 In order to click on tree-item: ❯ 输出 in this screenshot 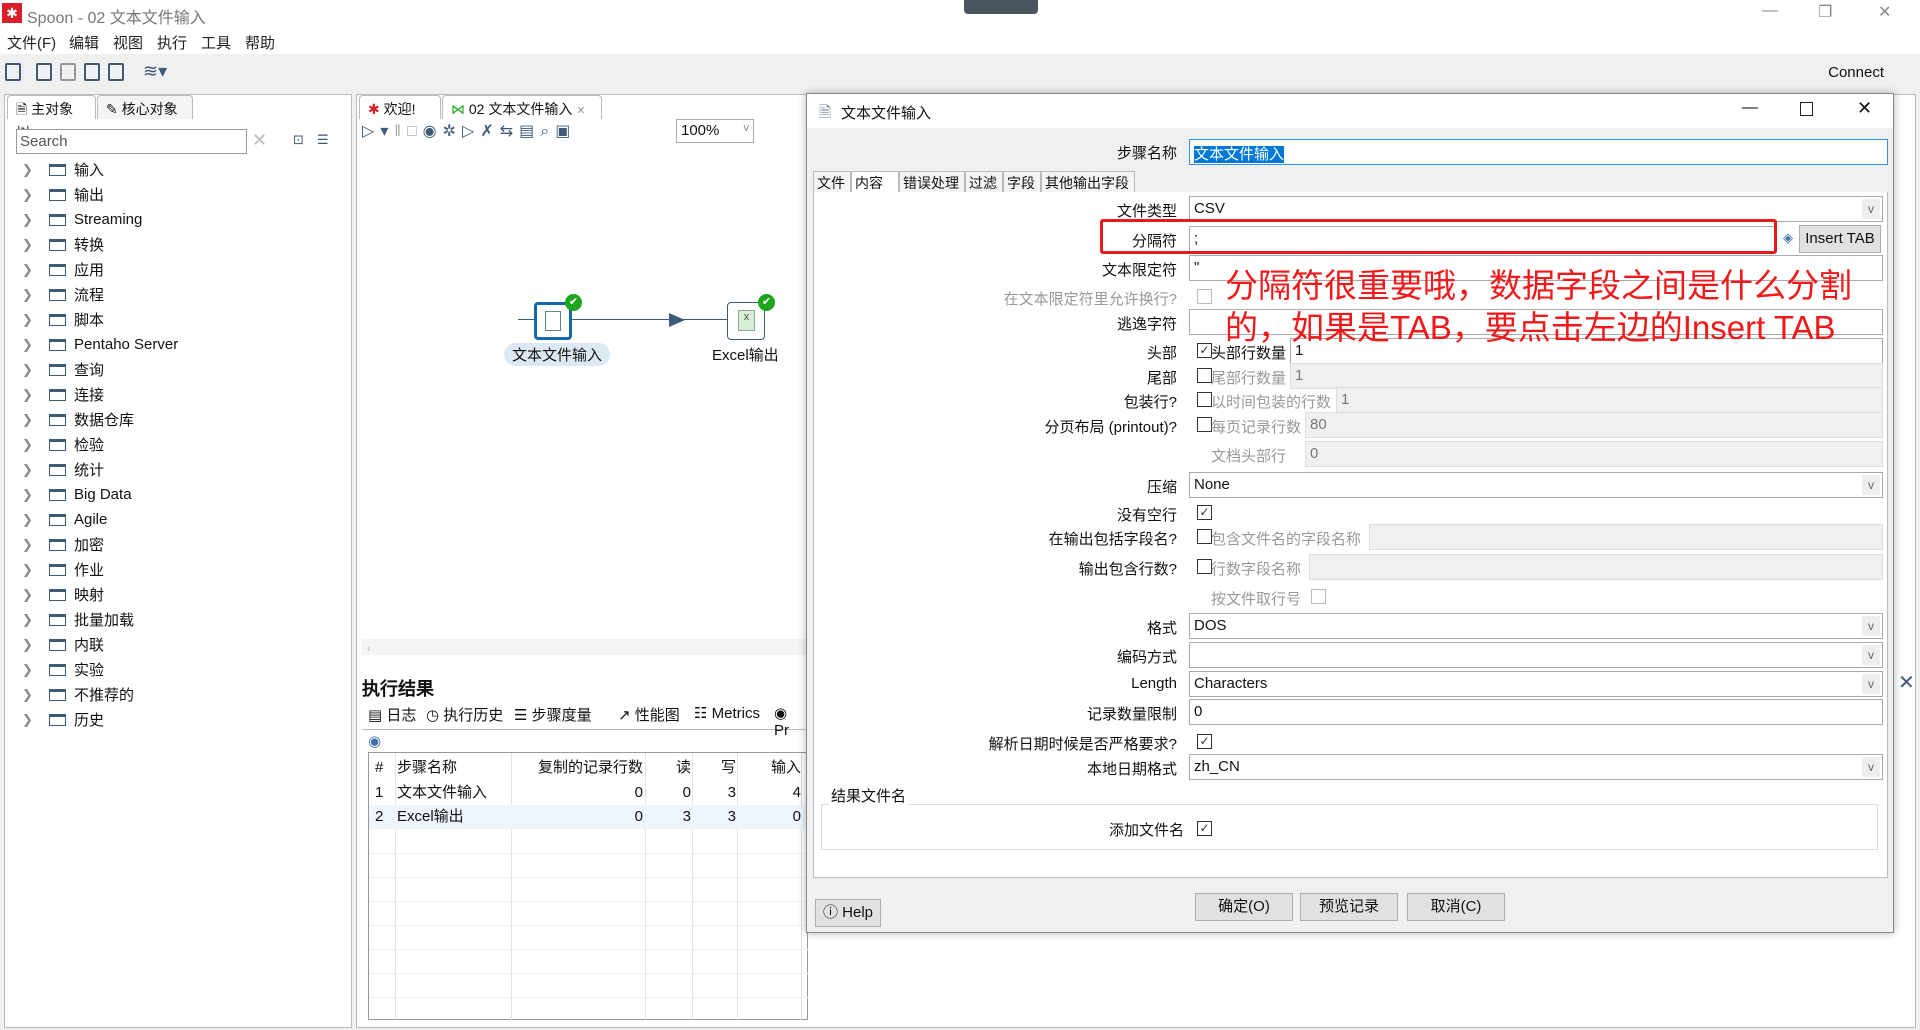, I will do `click(63, 194)`.